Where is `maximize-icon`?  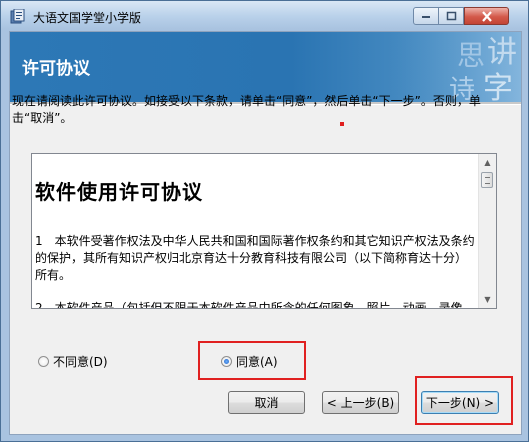
maximize-icon is located at coordinates (451, 16).